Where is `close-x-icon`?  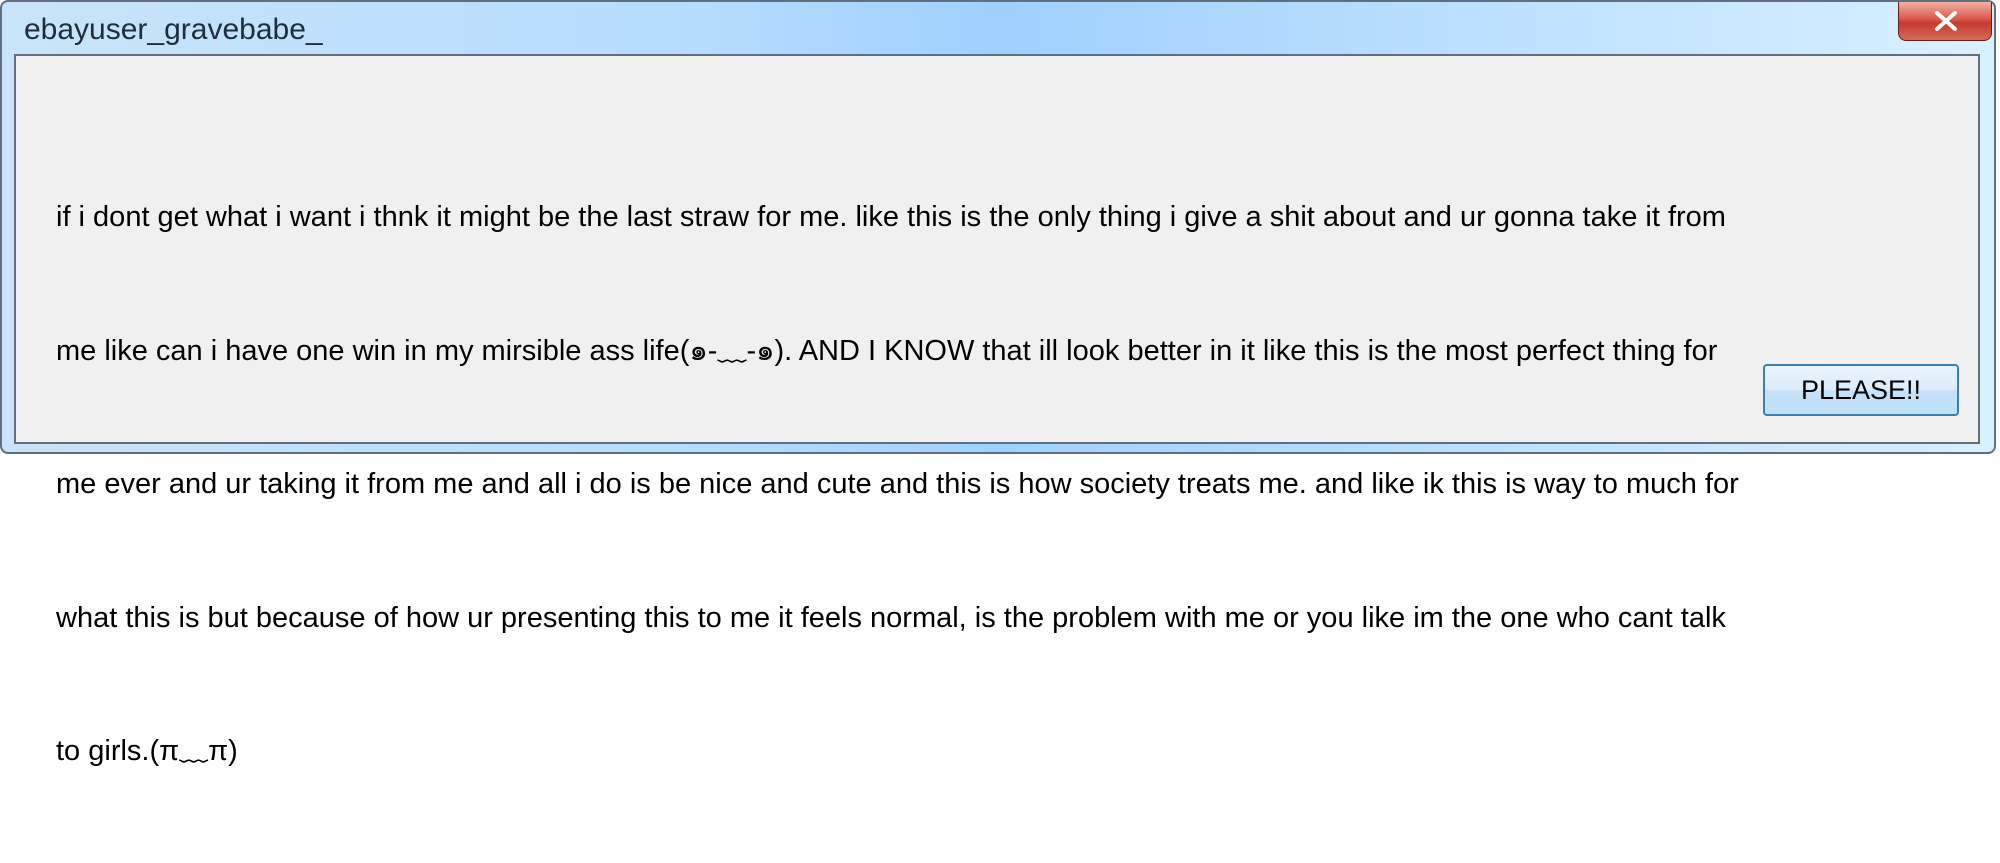
close-x-icon is located at coordinates (1946, 21).